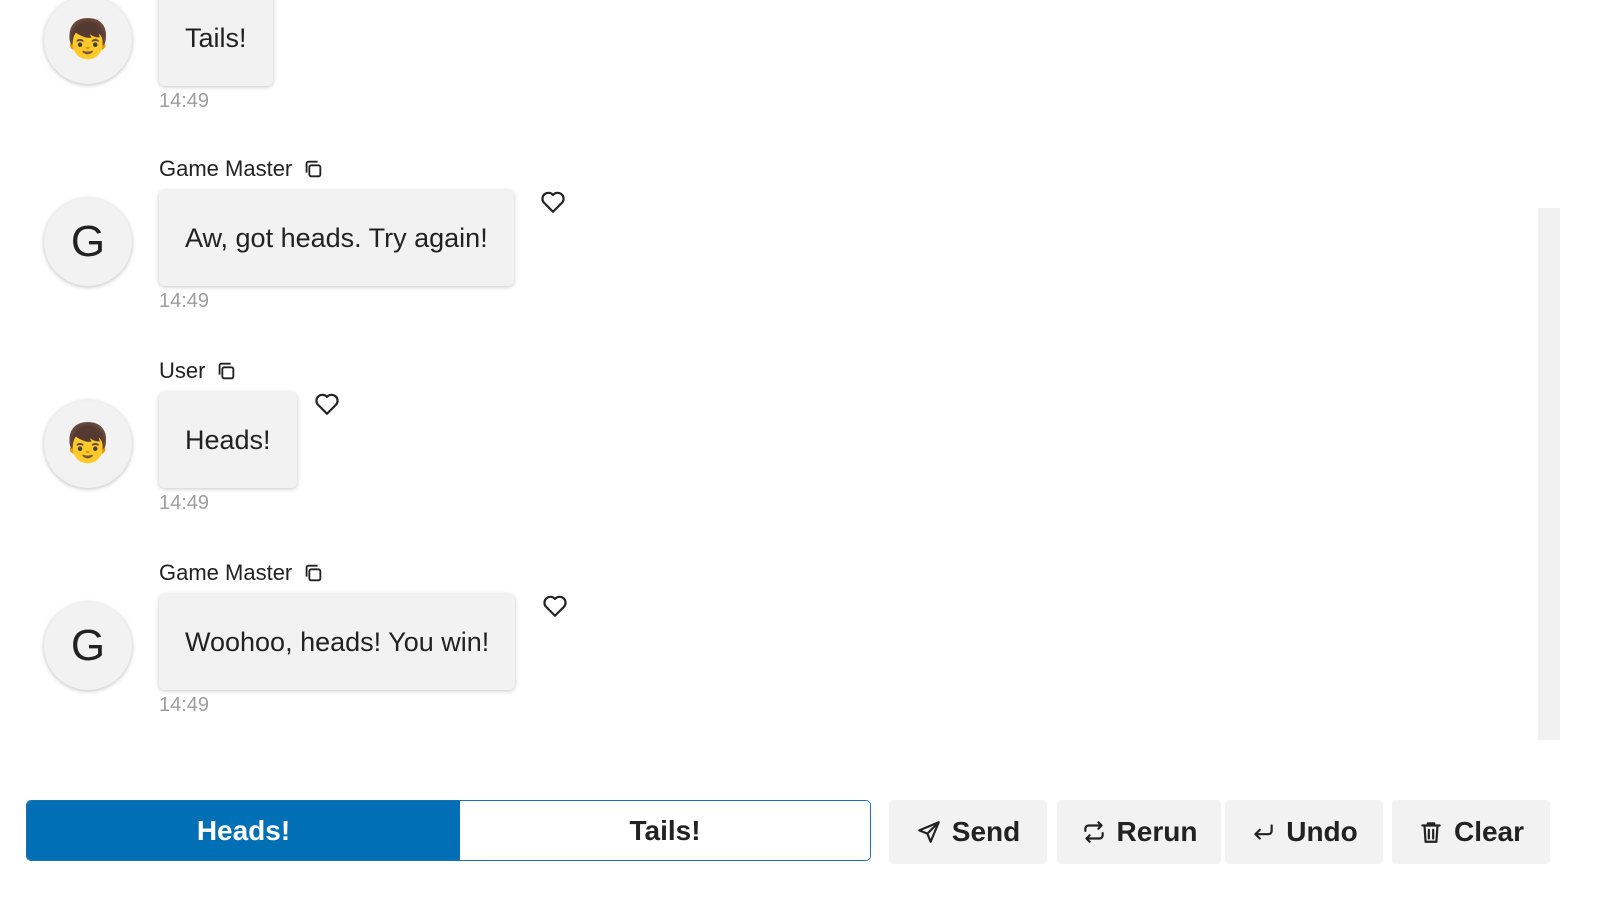 This screenshot has height=900, width=1600. I want to click on message-bubble: Aw, got heads. Try again!, so click(336, 238).